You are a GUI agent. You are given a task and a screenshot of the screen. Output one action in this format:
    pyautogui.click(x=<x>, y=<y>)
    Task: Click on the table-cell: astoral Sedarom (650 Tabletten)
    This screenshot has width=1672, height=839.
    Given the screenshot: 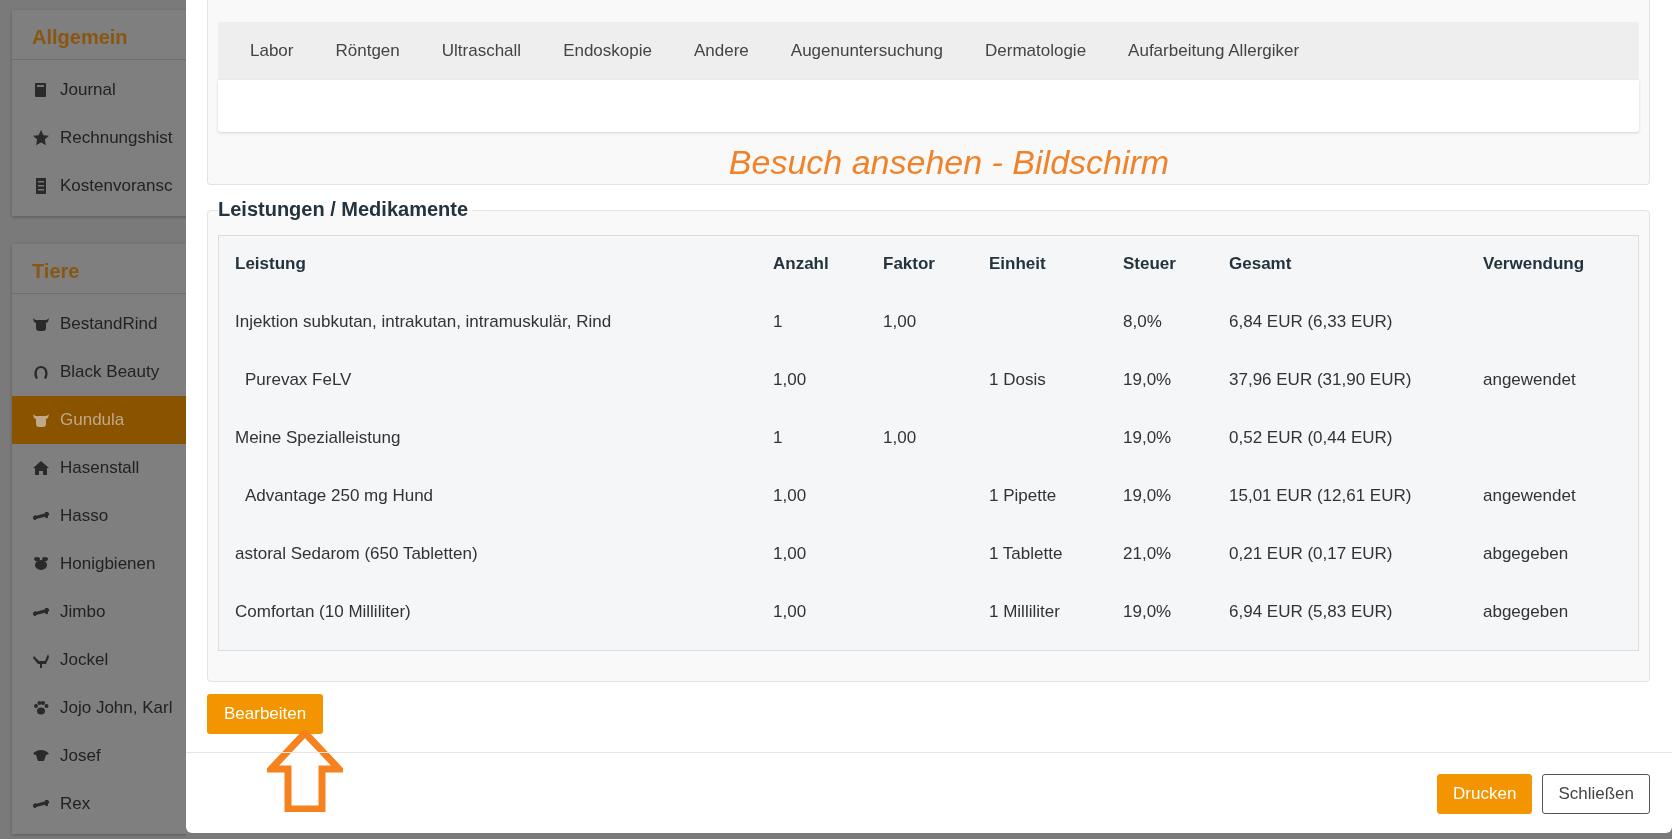 What is the action you would take?
    pyautogui.click(x=356, y=553)
    